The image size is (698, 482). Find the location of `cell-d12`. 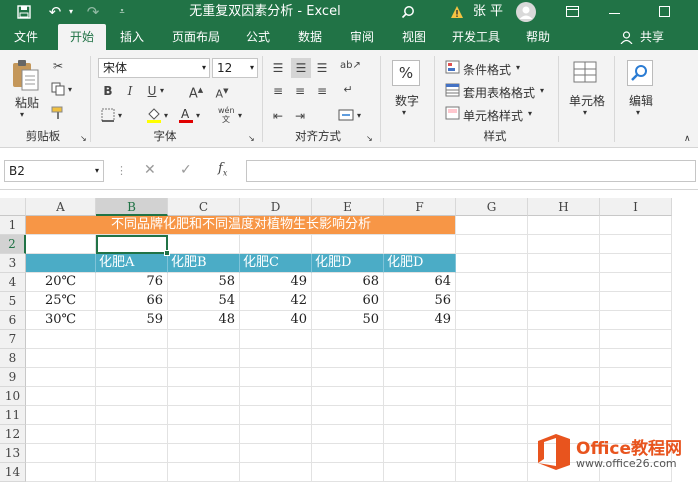

cell-d12 is located at coordinates (276, 434).